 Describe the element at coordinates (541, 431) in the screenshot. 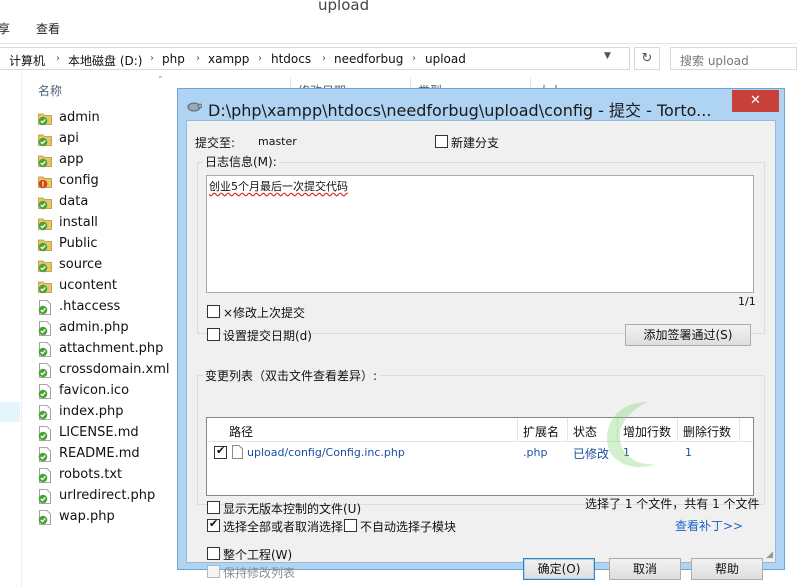

I see `header-ext: 扩展名` at that location.